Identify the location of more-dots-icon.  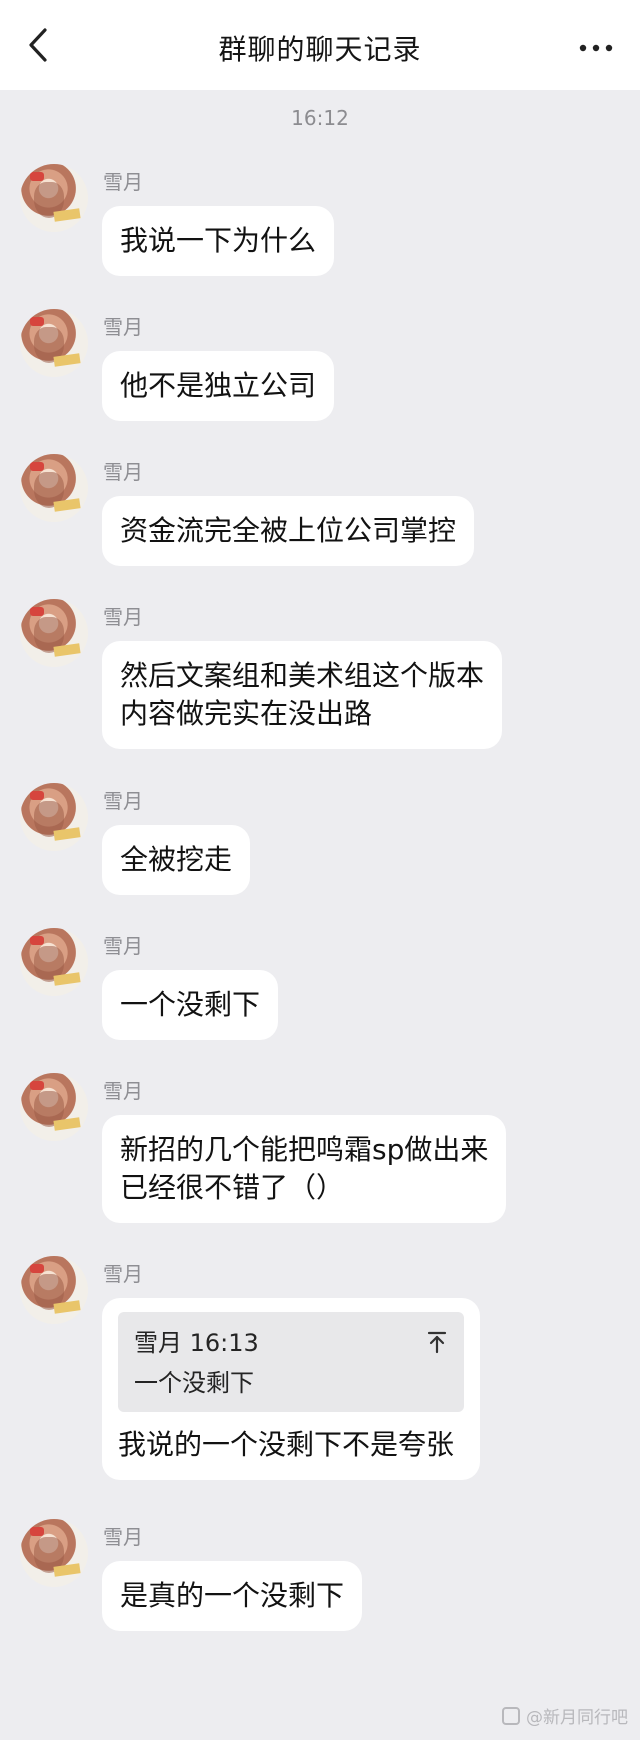
(596, 48).